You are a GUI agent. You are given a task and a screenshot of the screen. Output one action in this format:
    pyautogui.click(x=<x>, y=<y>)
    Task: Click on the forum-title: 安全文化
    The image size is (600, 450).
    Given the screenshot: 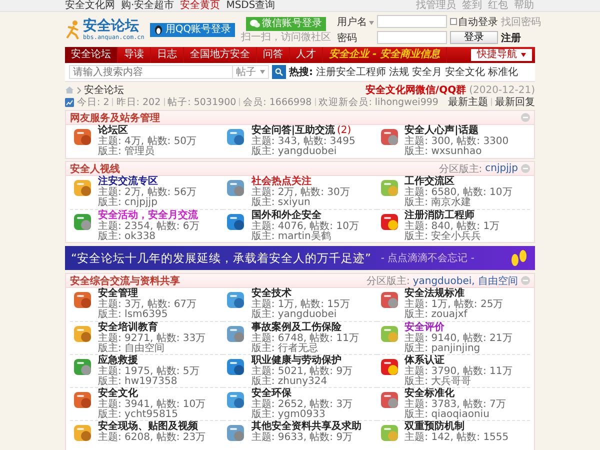 What is the action you would take?
    pyautogui.click(x=118, y=394)
    